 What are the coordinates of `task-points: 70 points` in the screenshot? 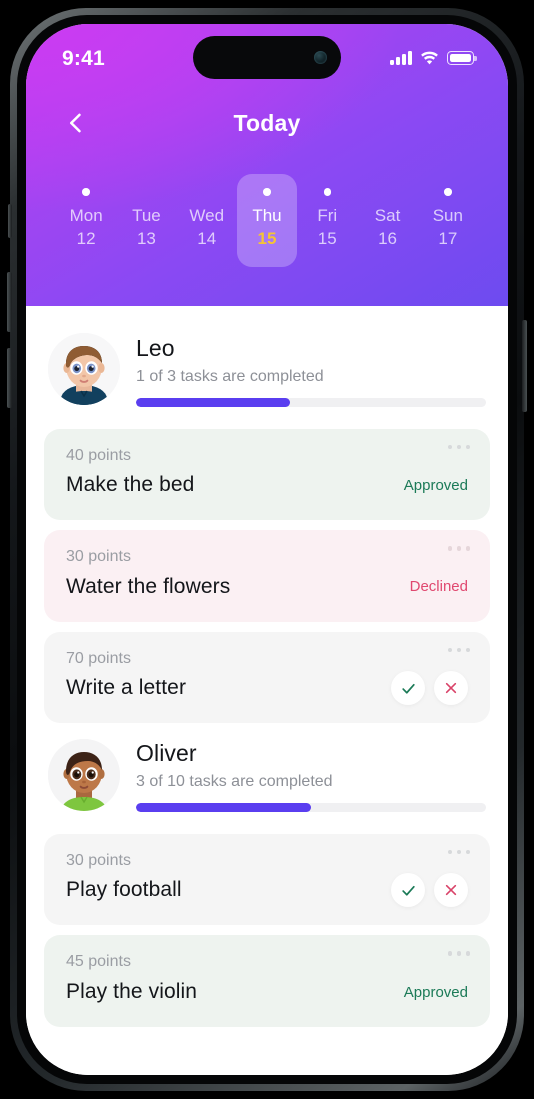 It's located at (98, 658).